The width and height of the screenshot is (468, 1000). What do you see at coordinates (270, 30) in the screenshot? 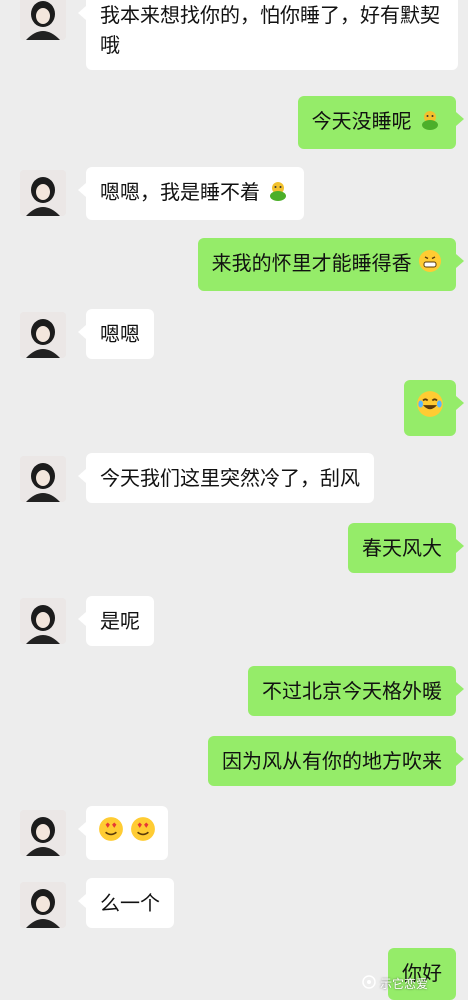
I see `message-text: 我本来想找你的，怕你睡了，好有默契哦` at bounding box center [270, 30].